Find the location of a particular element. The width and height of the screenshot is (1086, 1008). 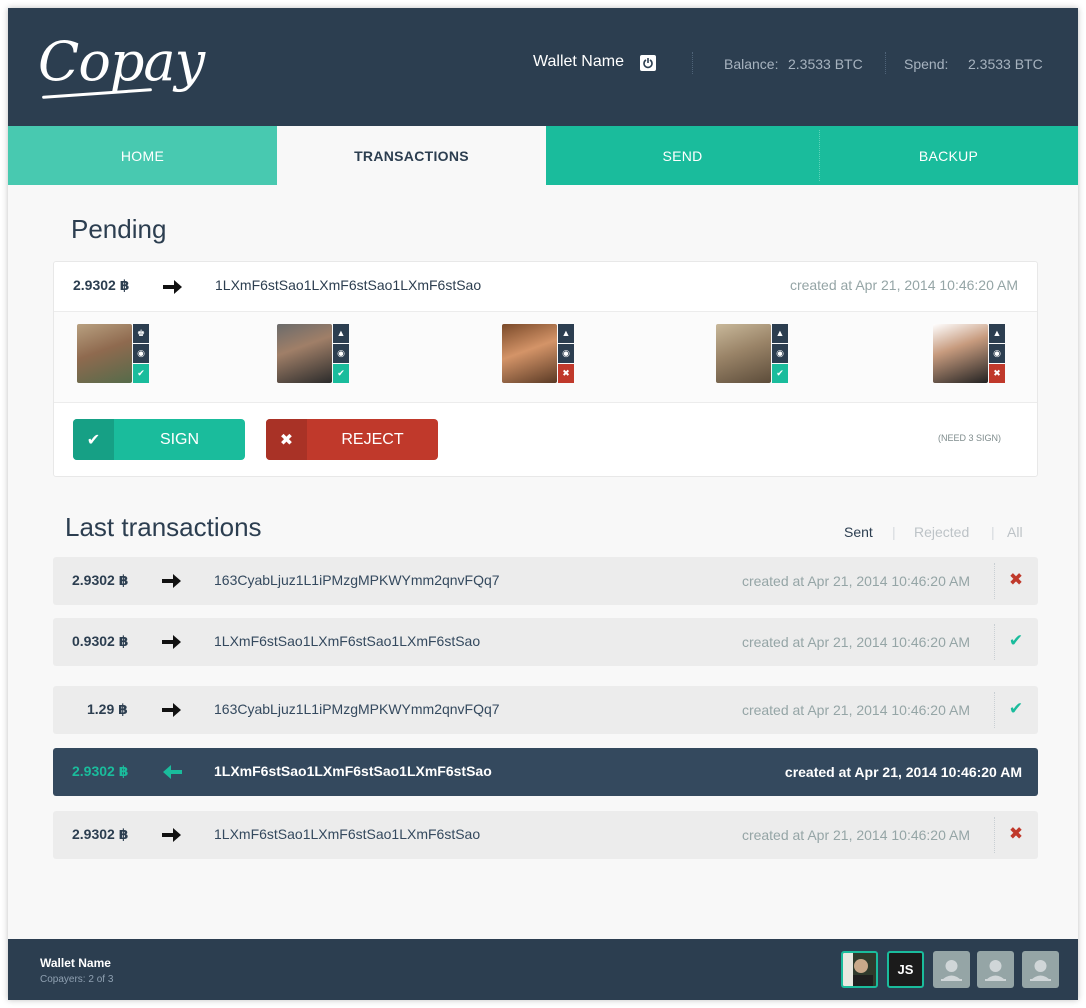

main-nav: HOME TRANSACTIONS SEND BACKUP is located at coordinates (543, 155).